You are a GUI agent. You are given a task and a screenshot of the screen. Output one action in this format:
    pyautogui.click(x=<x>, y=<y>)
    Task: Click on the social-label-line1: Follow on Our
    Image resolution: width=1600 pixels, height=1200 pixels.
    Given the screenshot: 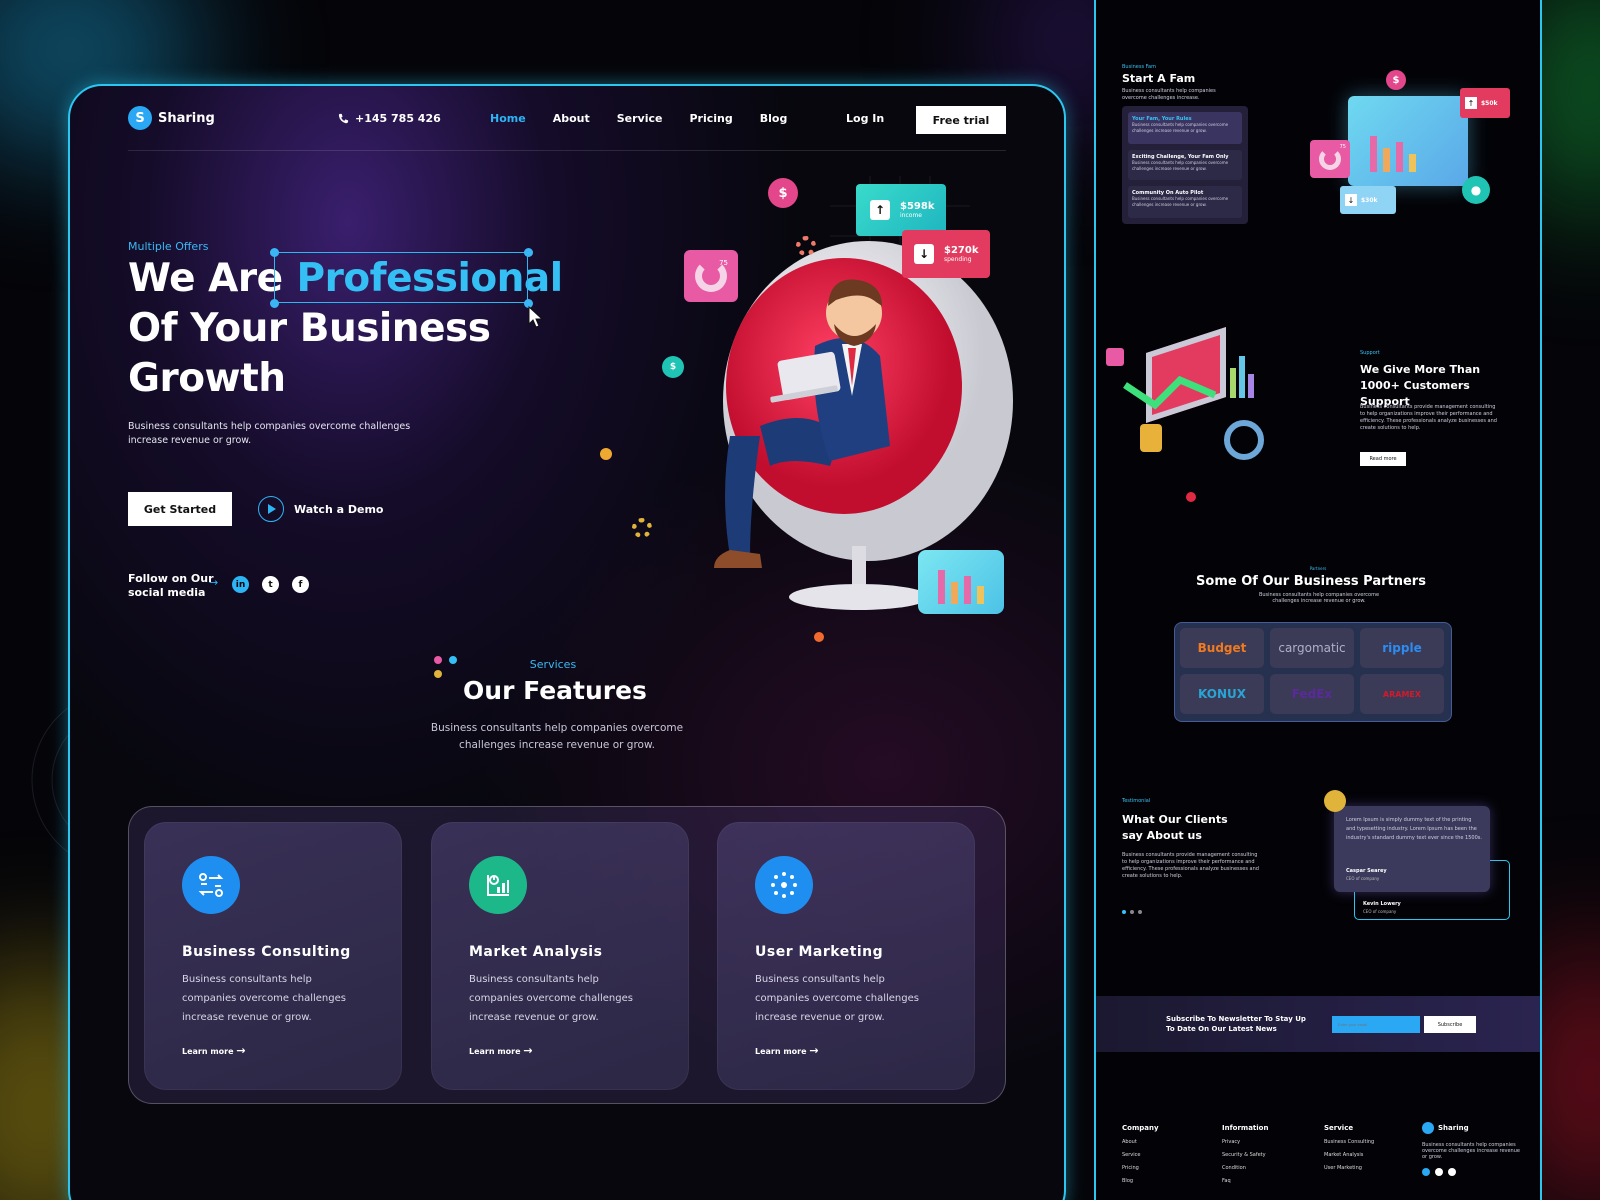 What is the action you would take?
    pyautogui.click(x=171, y=578)
    